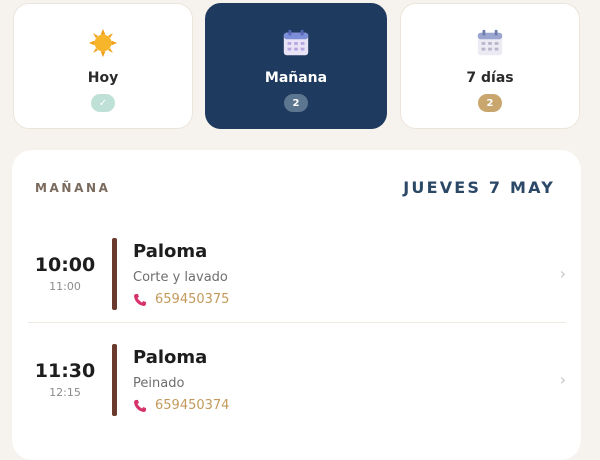  What do you see at coordinates (296, 66) in the screenshot?
I see `tab-manana: Mañana 2` at bounding box center [296, 66].